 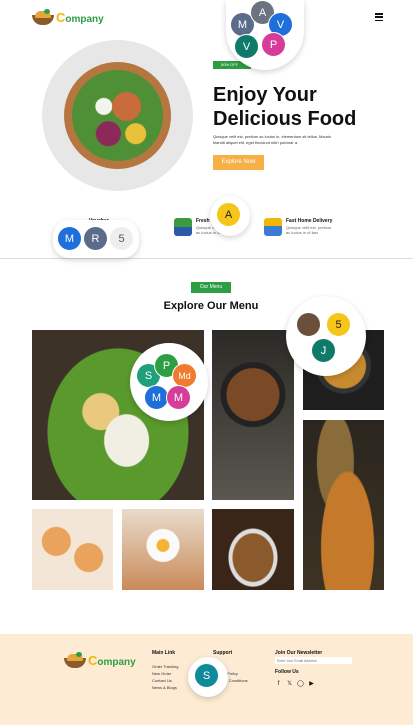 What do you see at coordinates (117, 115) in the screenshot?
I see `hero-food-image` at bounding box center [117, 115].